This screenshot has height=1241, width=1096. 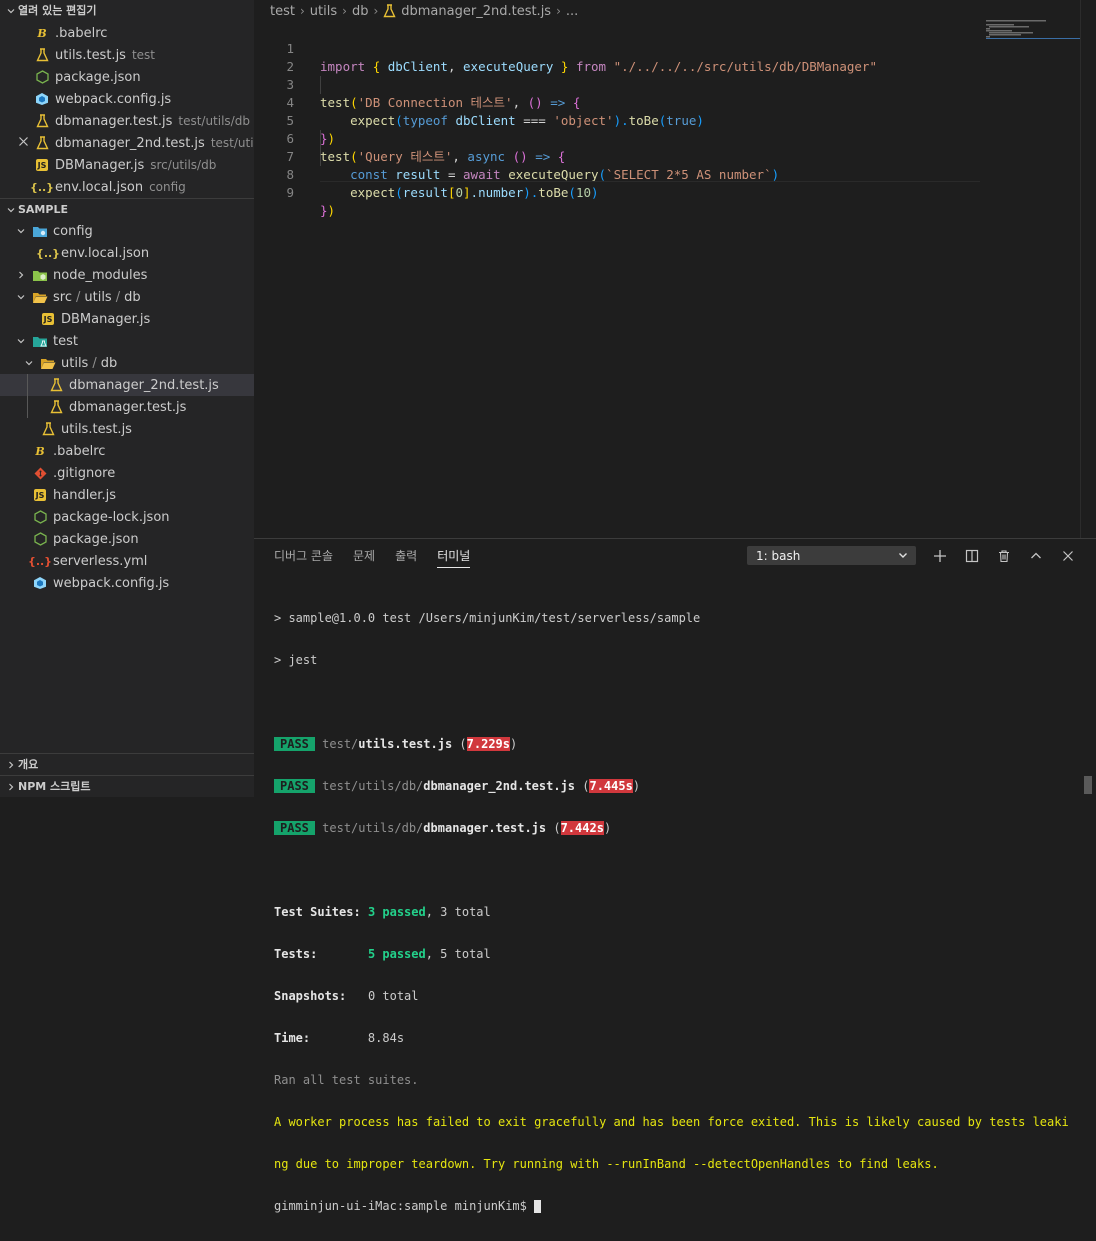 I want to click on minimap, so click(x=1033, y=31).